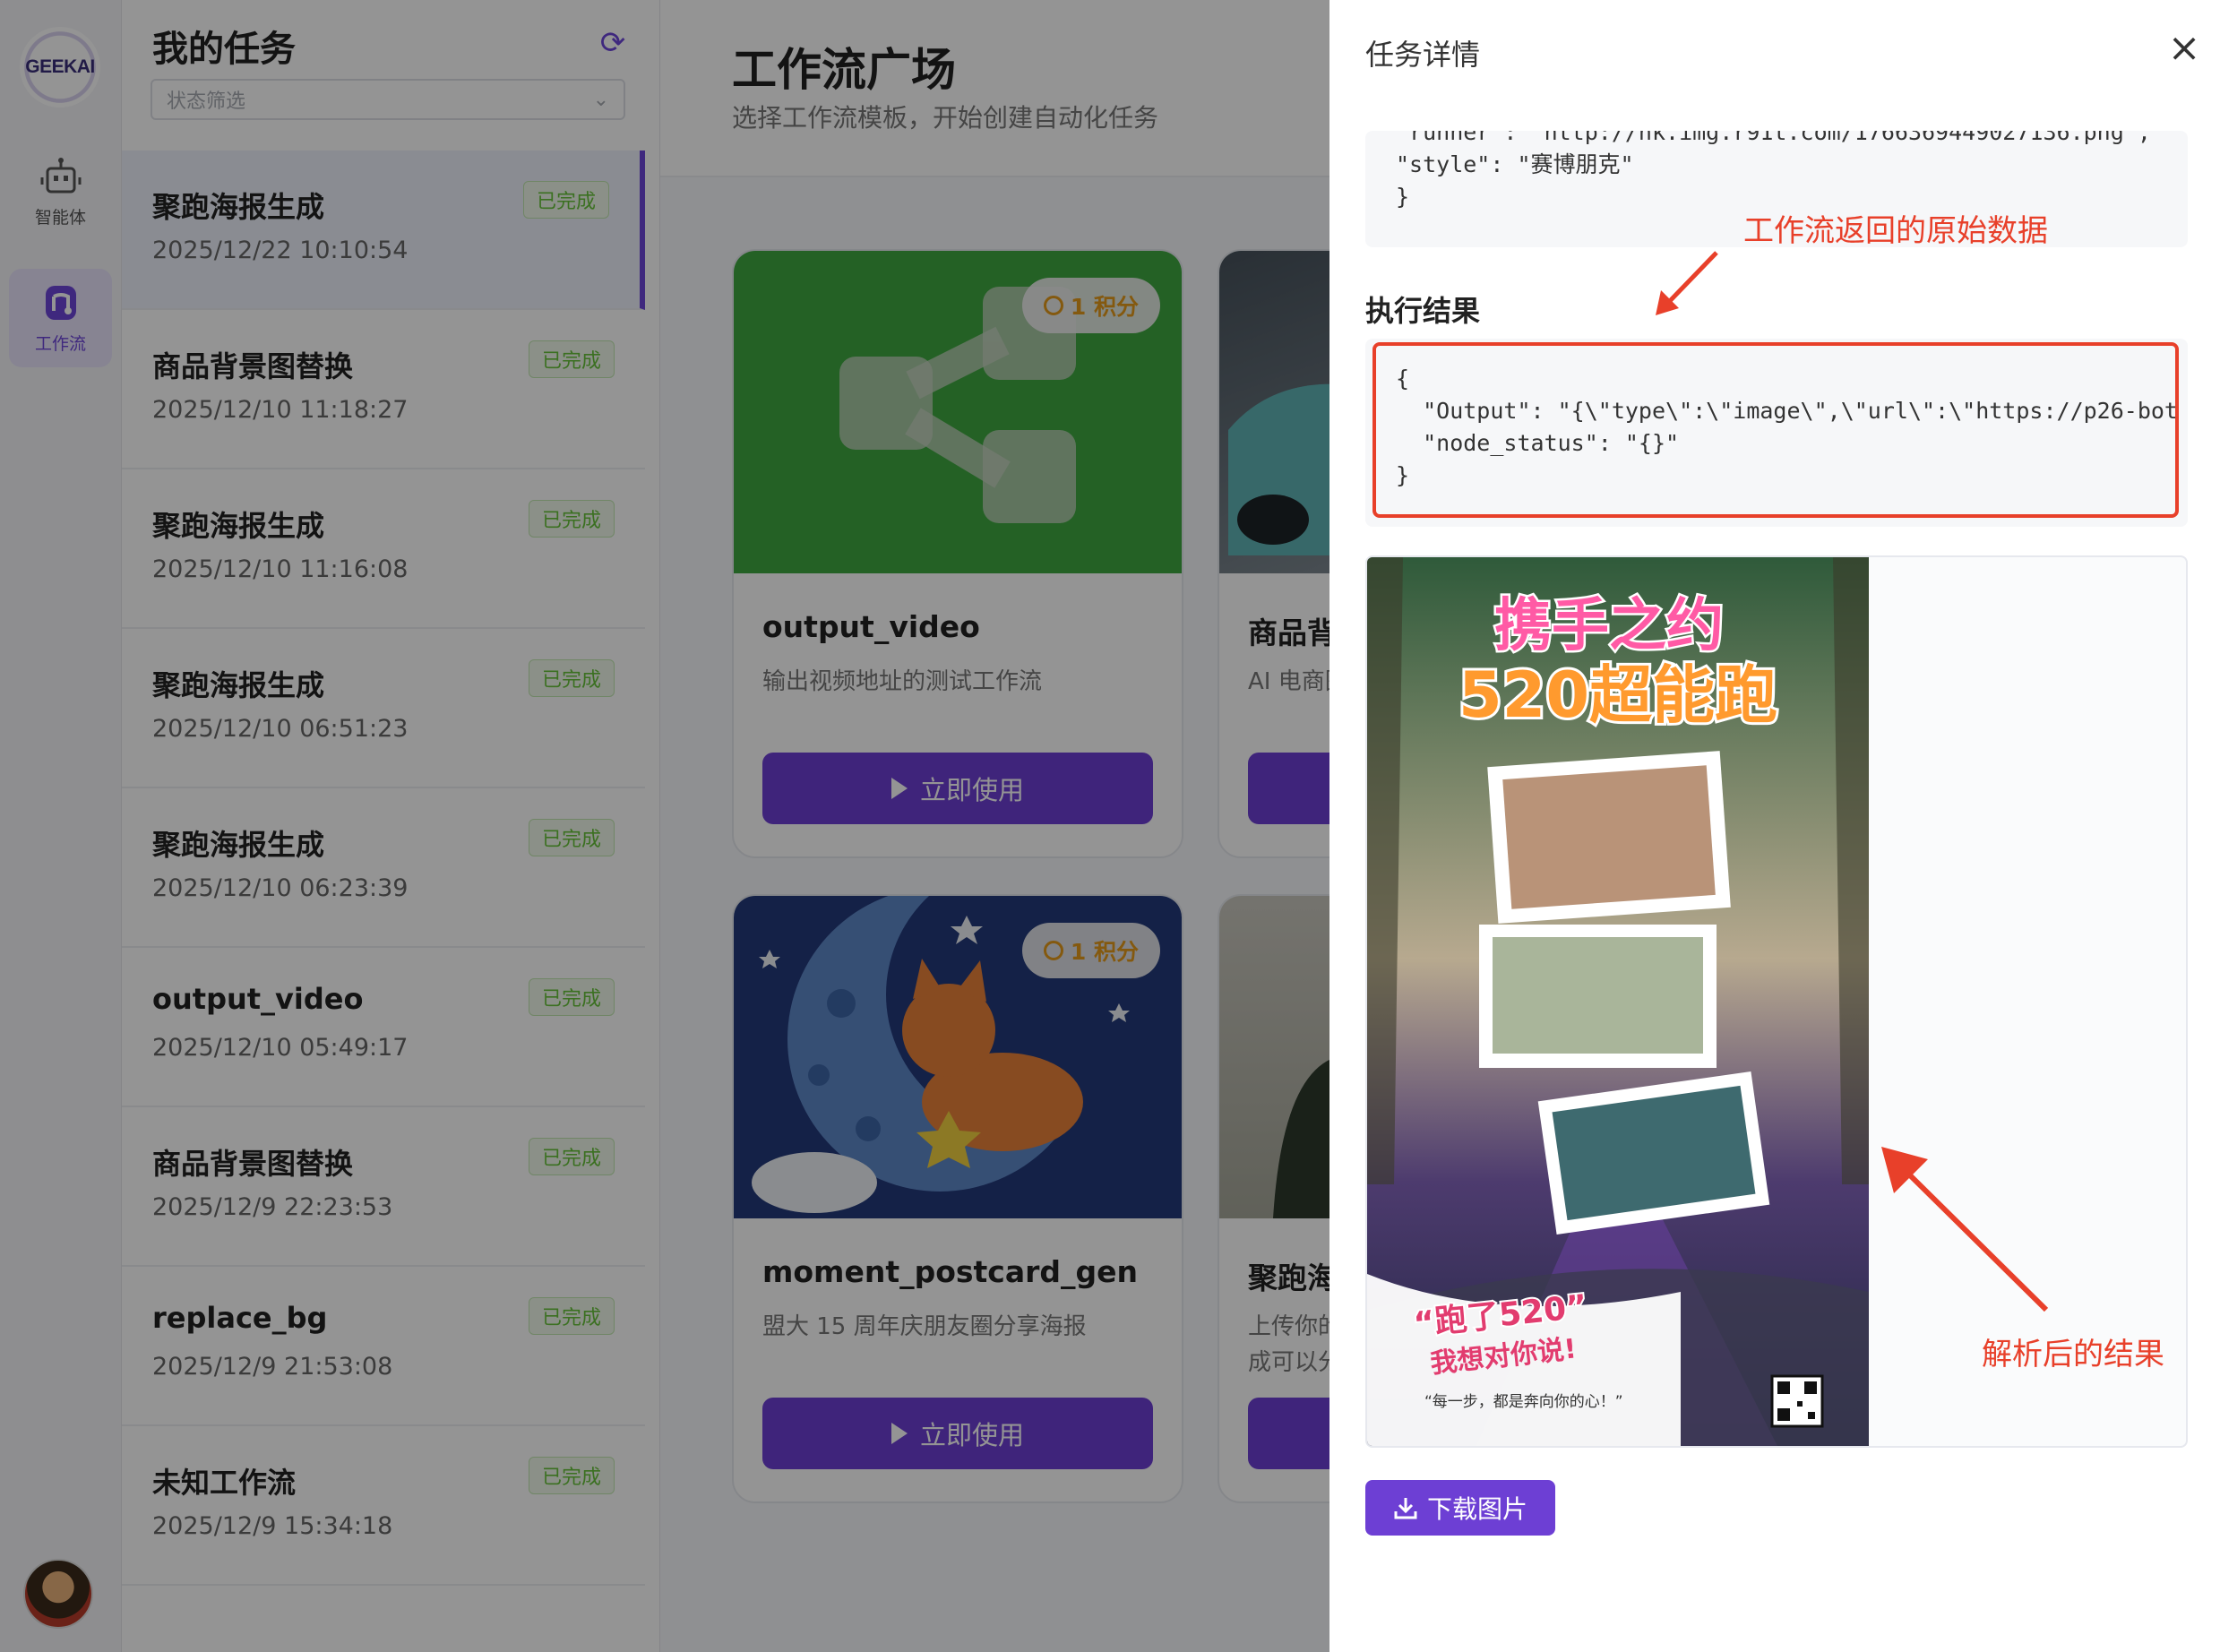 The image size is (2220, 1652). What do you see at coordinates (1515, 164) in the screenshot?
I see `raw-line: "style": "赛博朋克"` at bounding box center [1515, 164].